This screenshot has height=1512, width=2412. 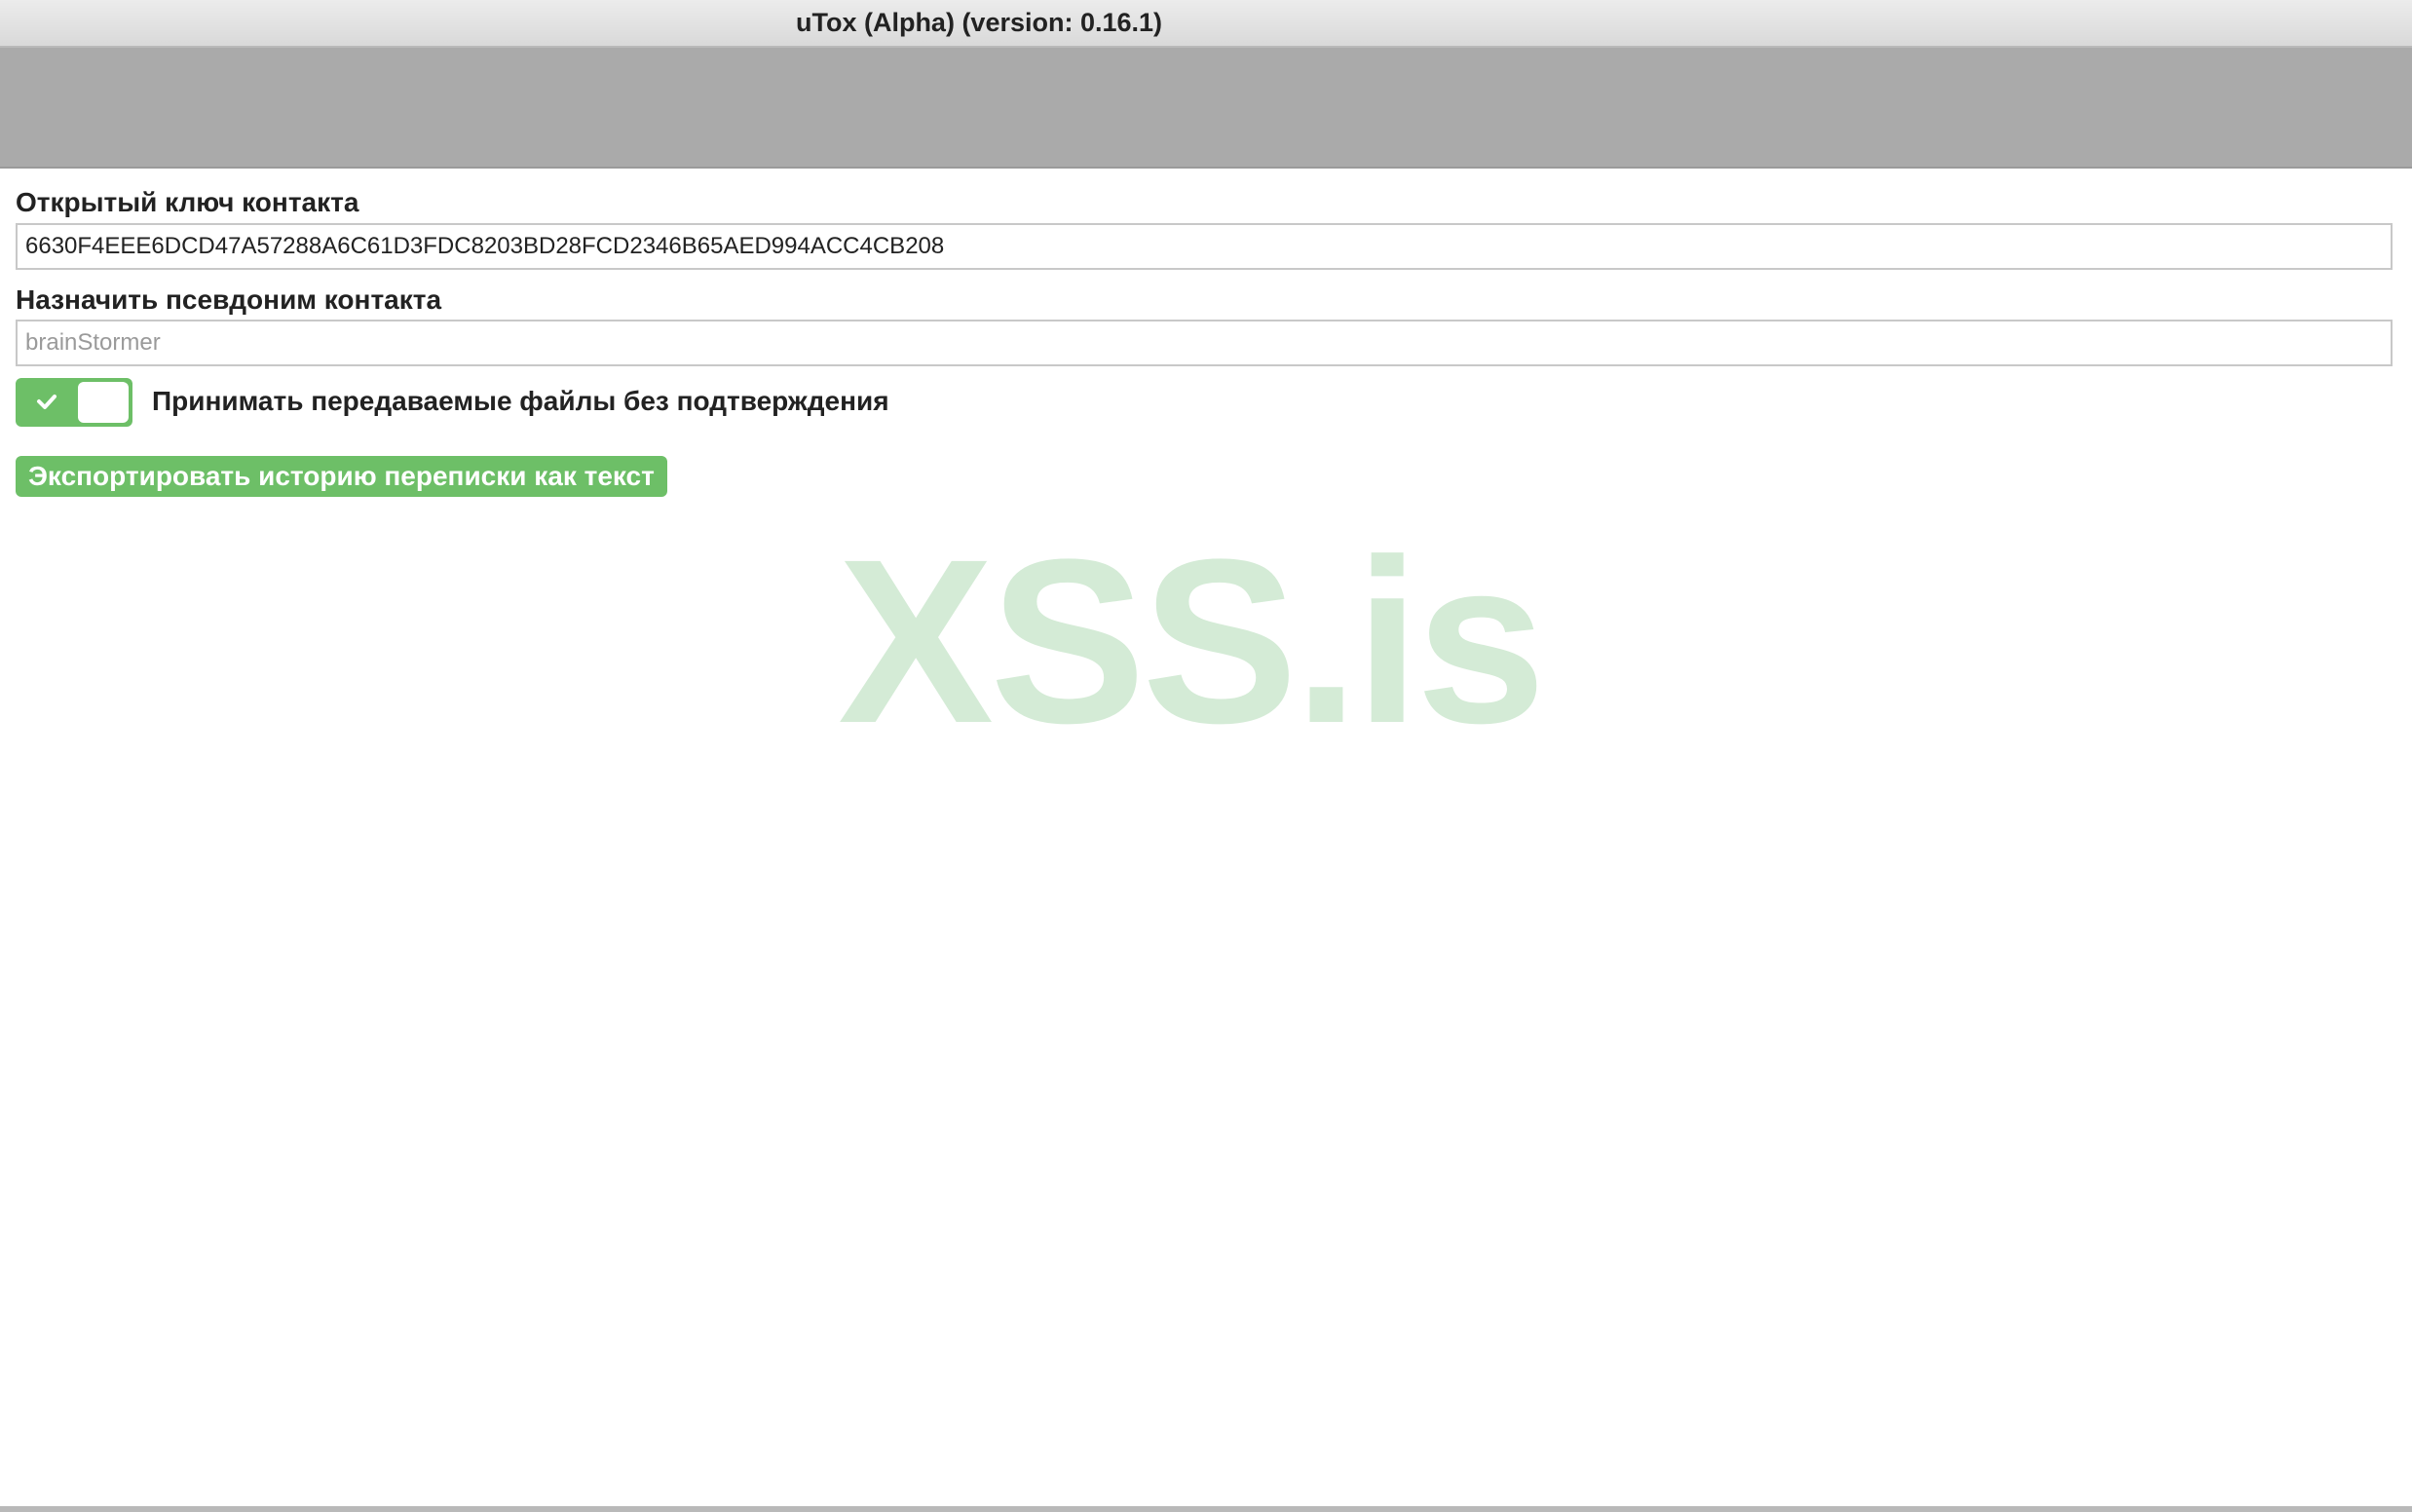 I want to click on auto-accept-toggle, so click(x=74, y=402).